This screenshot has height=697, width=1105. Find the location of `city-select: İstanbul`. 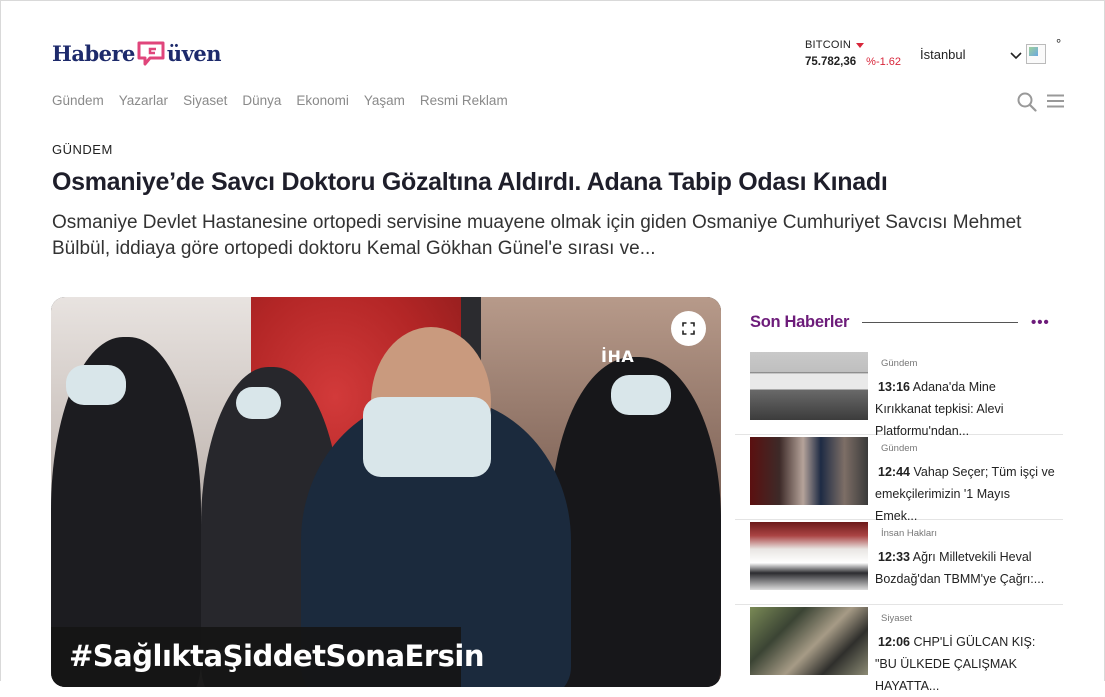

city-select: İstanbul is located at coordinates (943, 54).